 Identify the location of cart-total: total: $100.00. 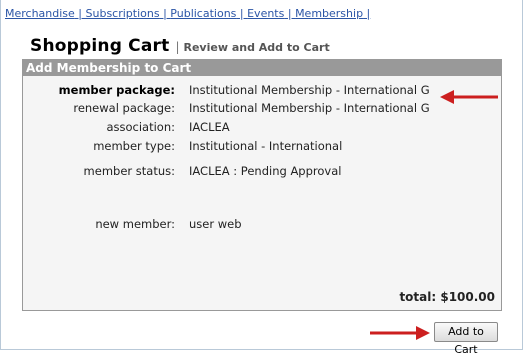
(447, 297).